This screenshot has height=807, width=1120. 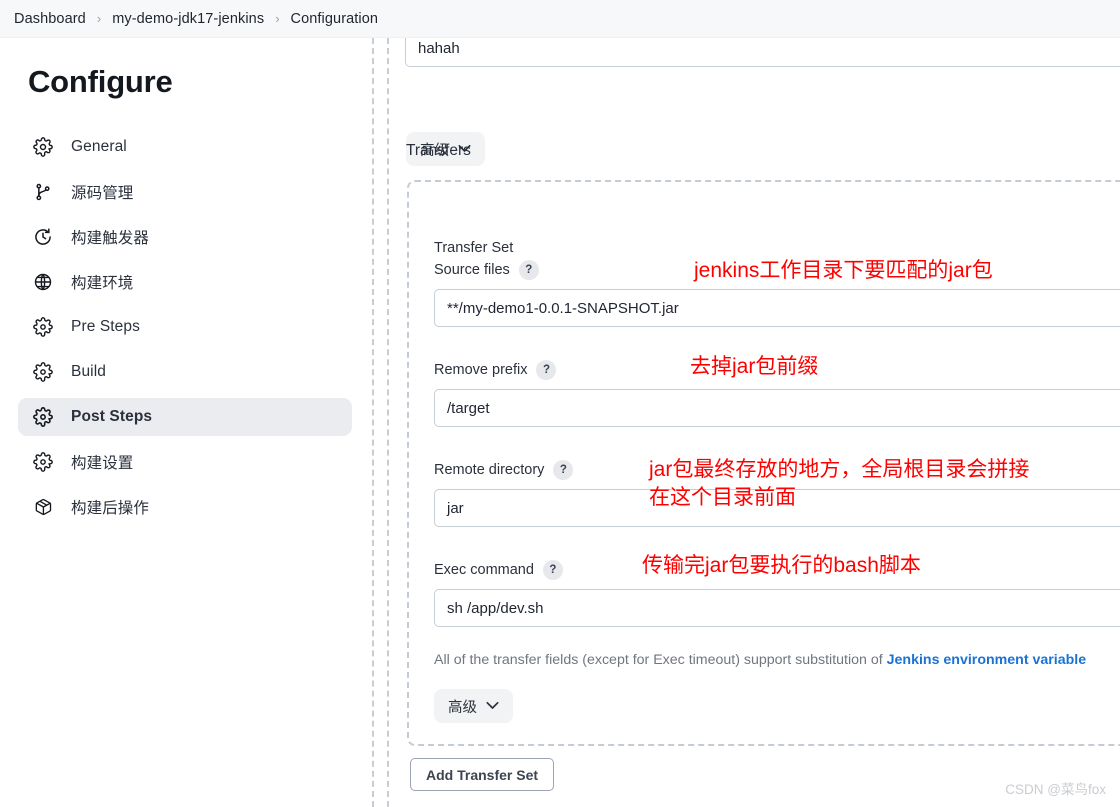 I want to click on add-transfer-set-button: Add Transfer Set, so click(x=482, y=774).